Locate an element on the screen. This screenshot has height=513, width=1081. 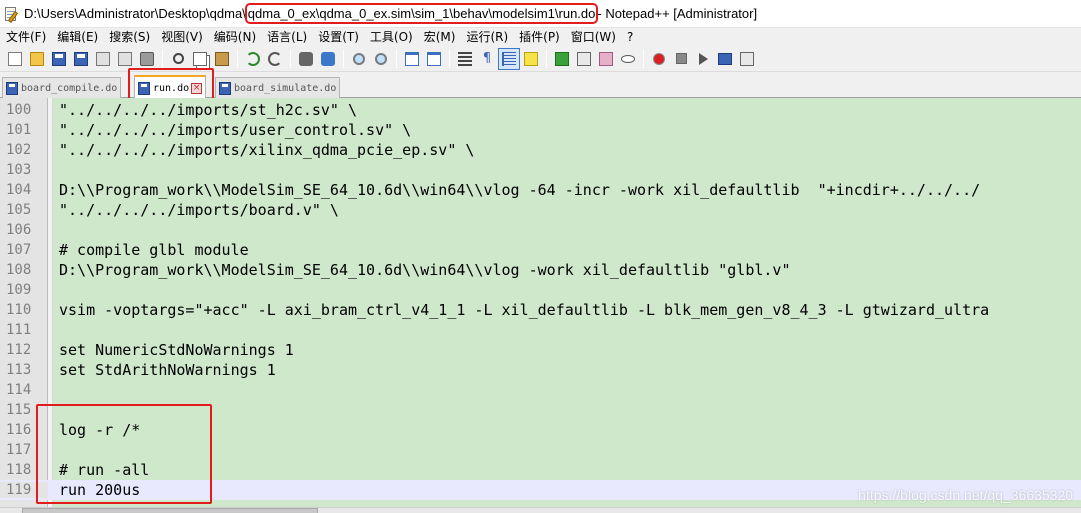
tab-label: board_simulate.do is located at coordinates (285, 88).